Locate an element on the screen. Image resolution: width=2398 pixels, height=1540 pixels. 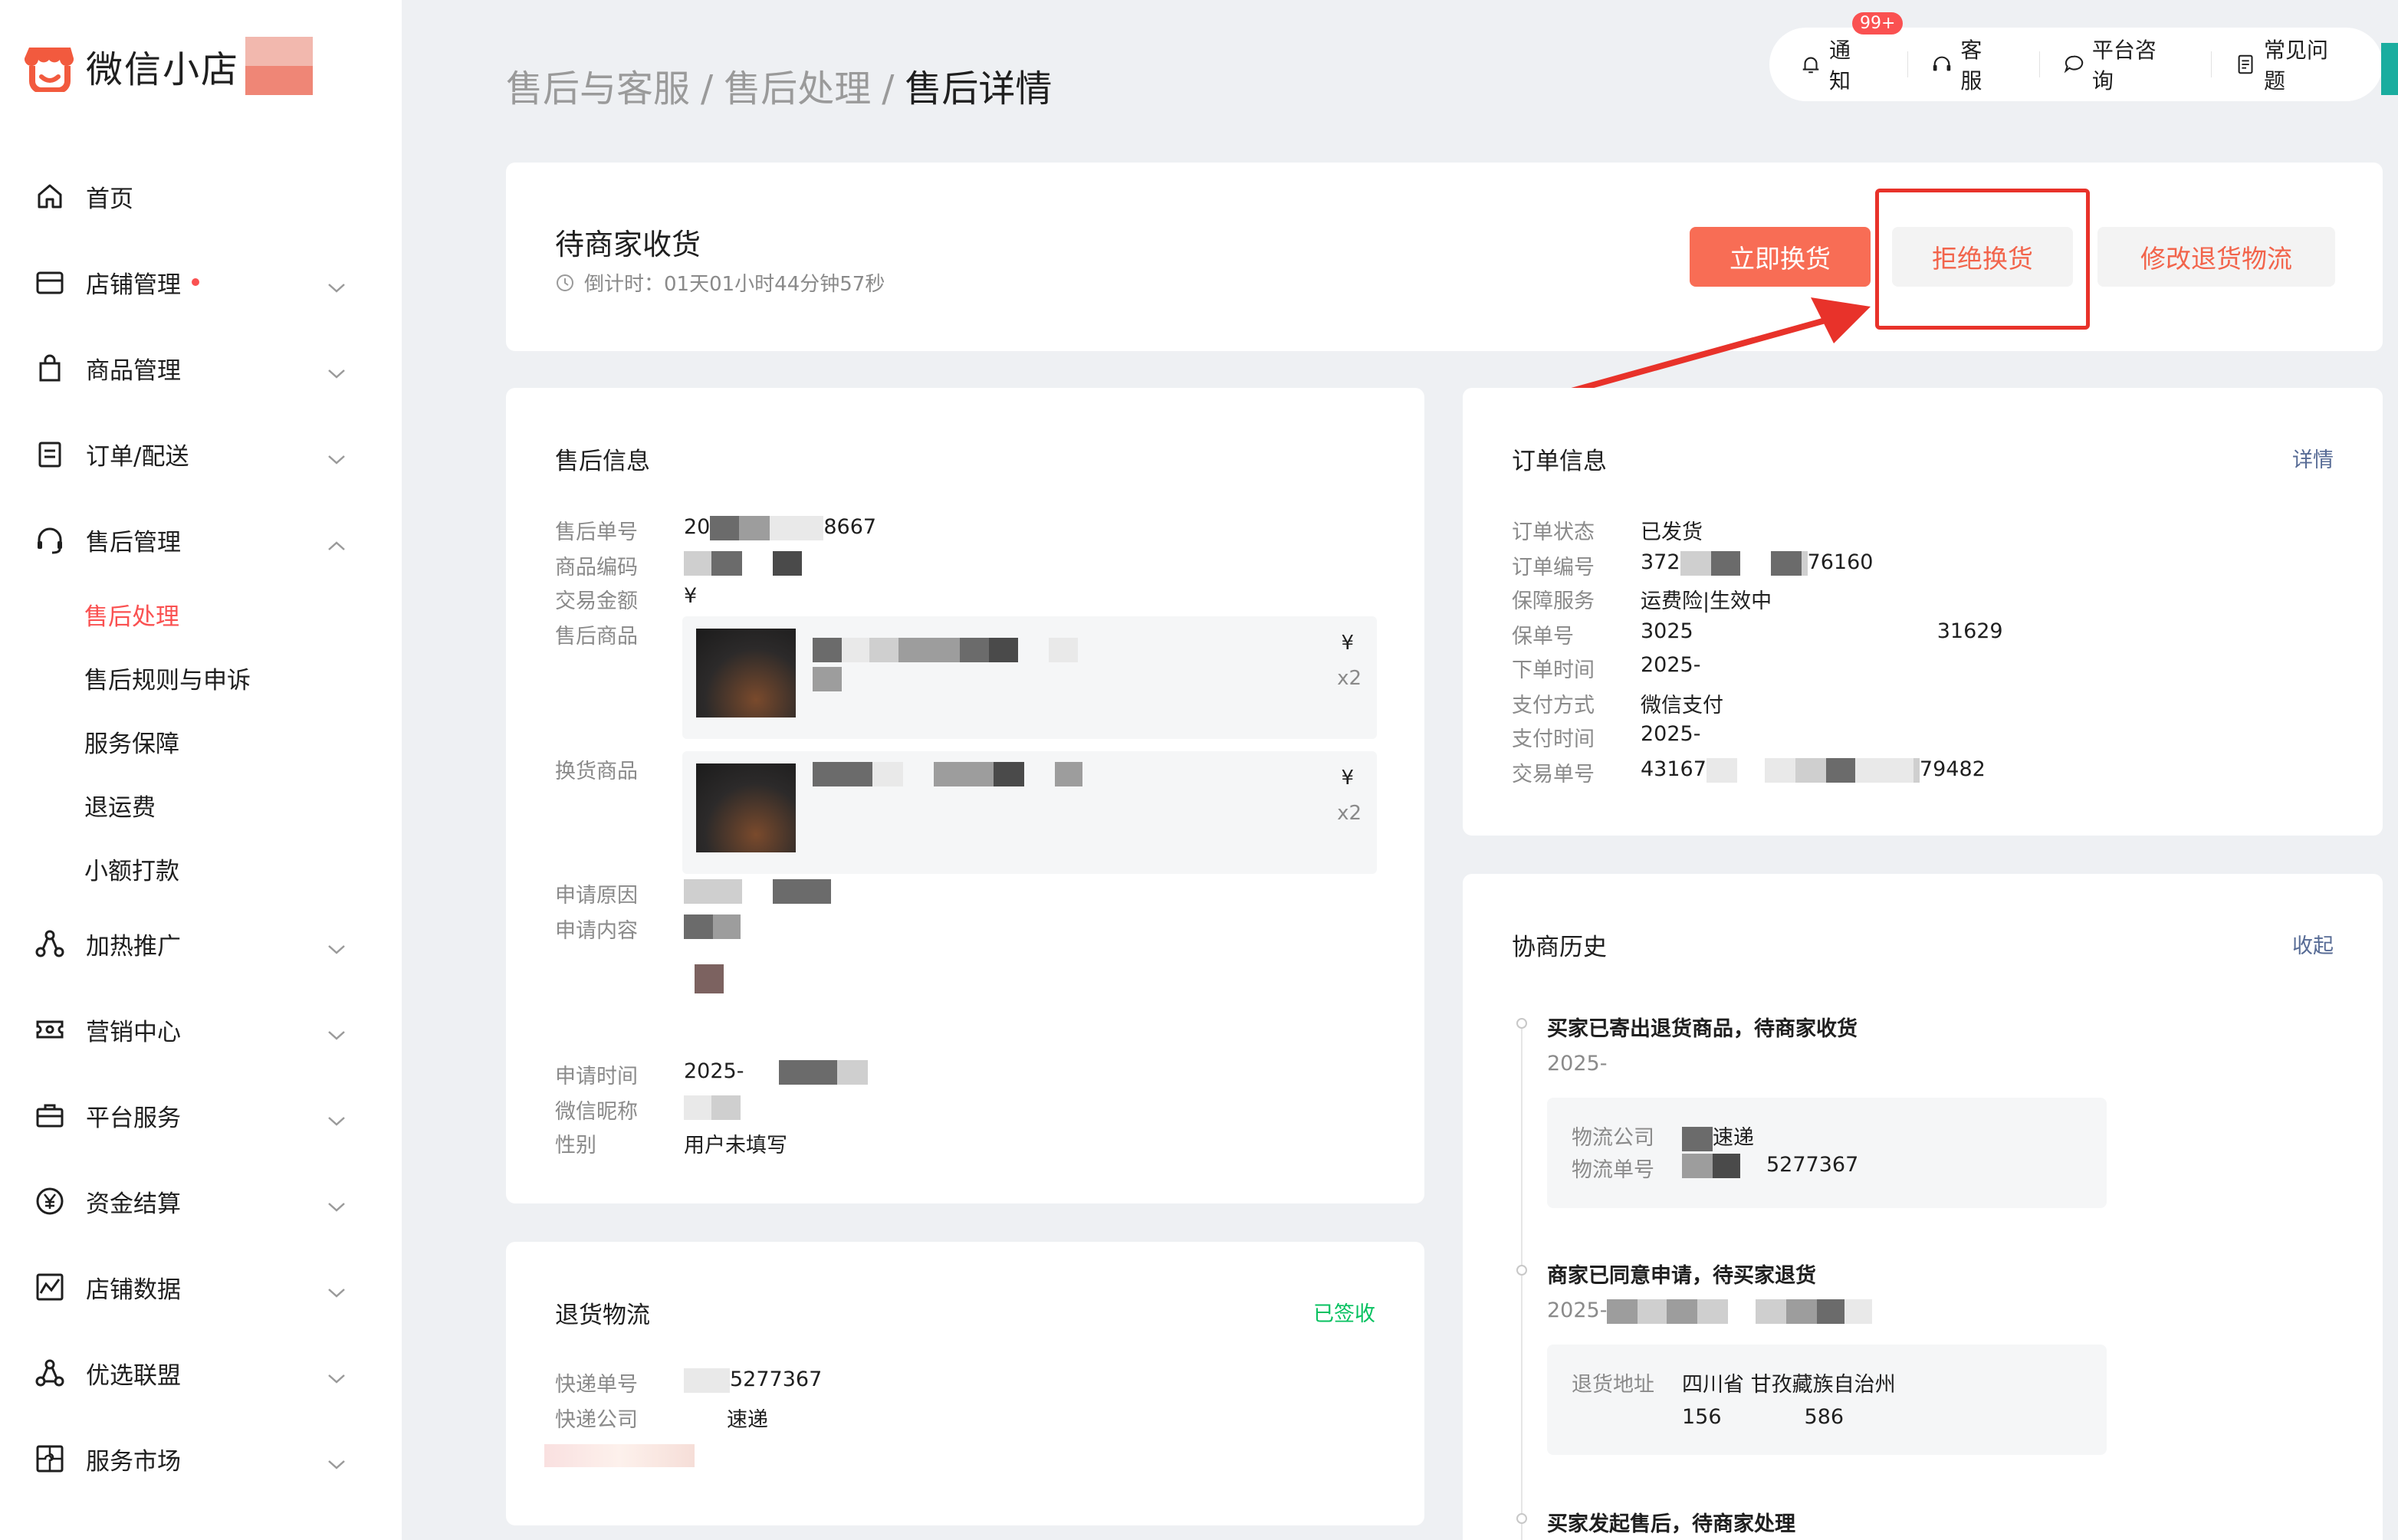
sidebar-item-home: 首页 is located at coordinates (201, 196).